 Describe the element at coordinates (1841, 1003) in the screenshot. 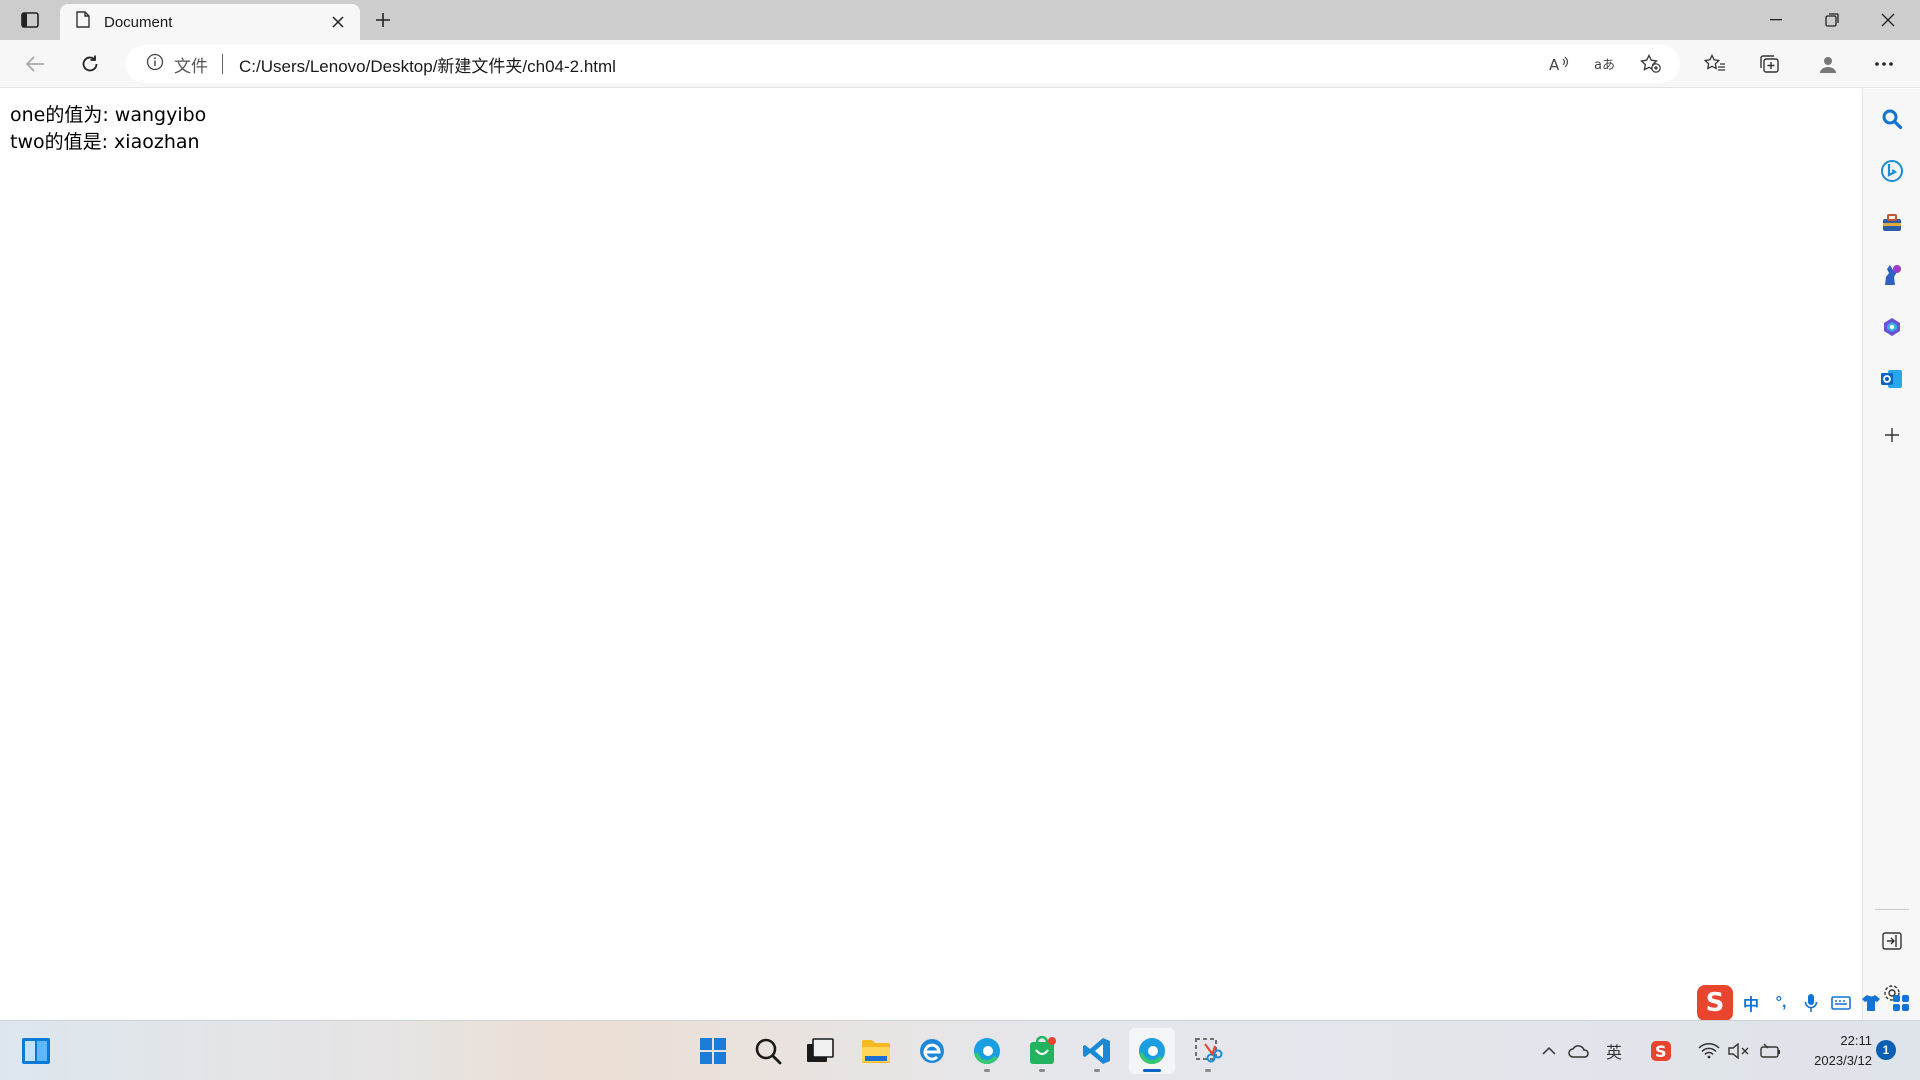

I see `soft-keyboard-icon` at that location.